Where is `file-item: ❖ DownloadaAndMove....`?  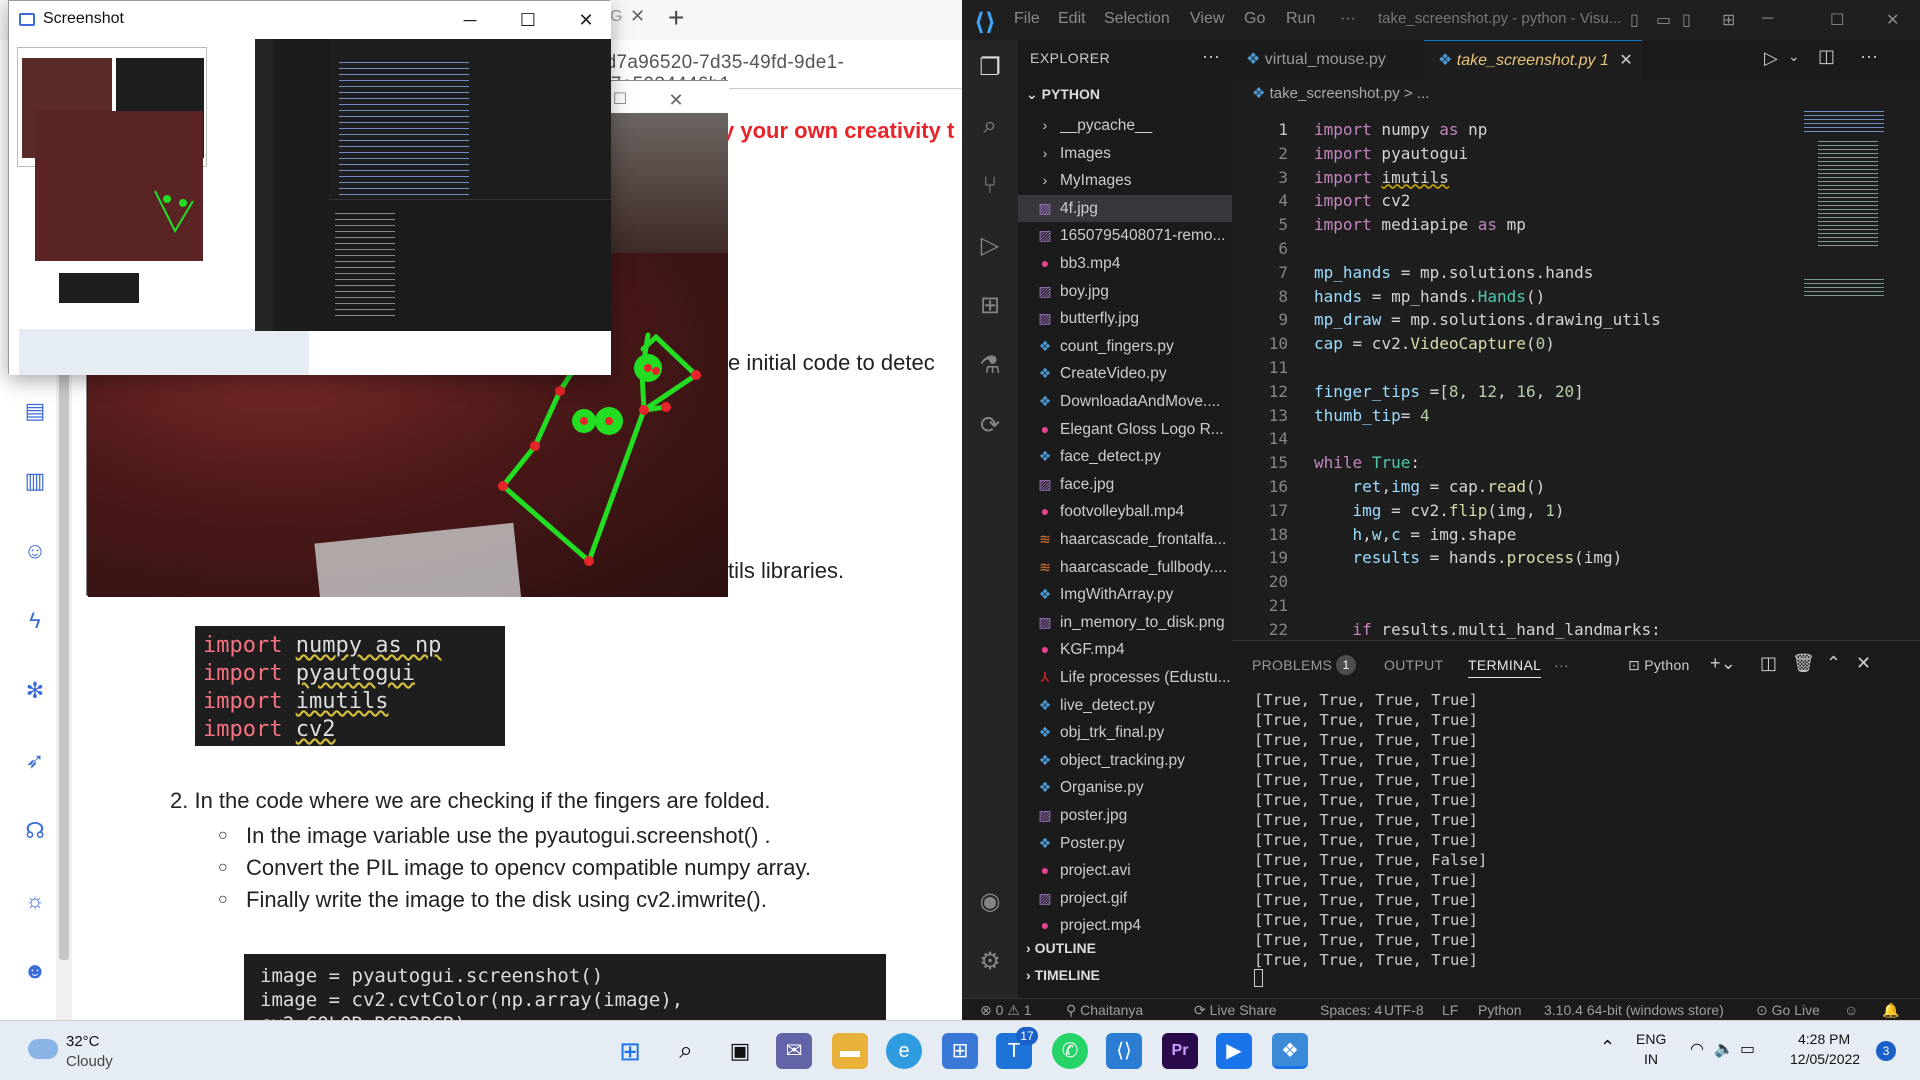 file-item: ❖ DownloadaAndMove.... is located at coordinates (1134, 401).